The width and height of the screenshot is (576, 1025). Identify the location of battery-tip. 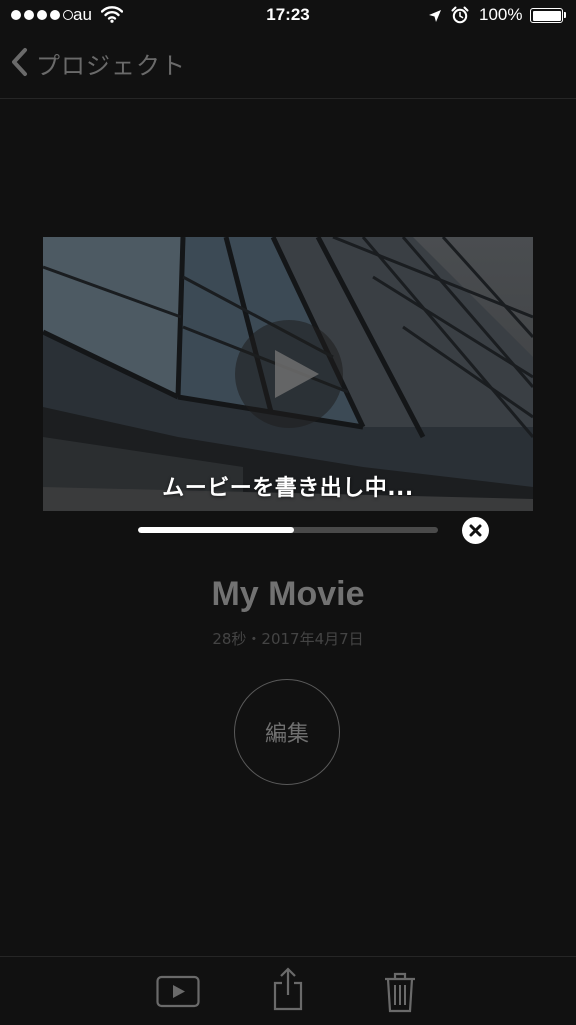
(565, 15).